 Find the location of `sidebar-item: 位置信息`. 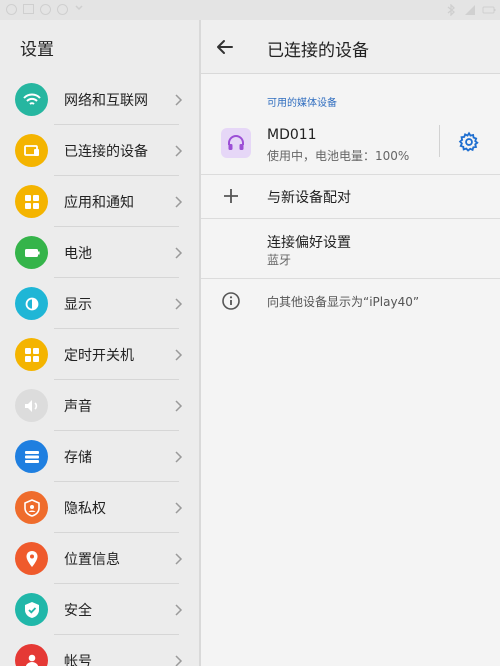

sidebar-item: 位置信息 is located at coordinates (99, 558).